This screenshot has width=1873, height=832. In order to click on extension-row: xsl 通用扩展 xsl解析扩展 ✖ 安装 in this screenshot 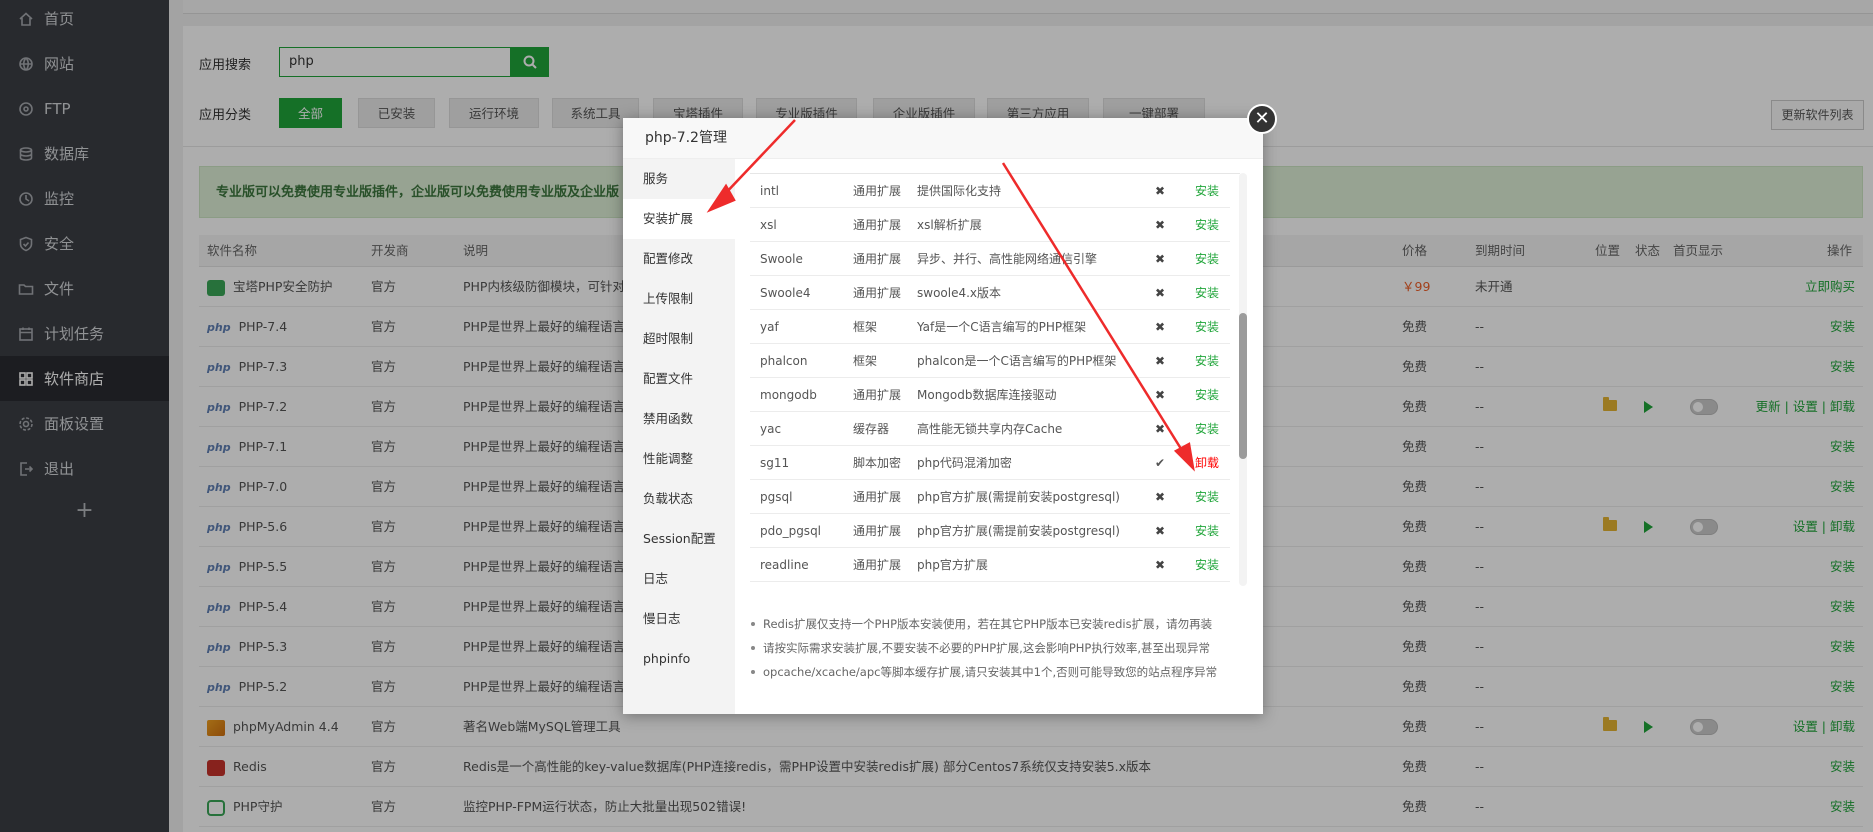, I will do `click(990, 225)`.